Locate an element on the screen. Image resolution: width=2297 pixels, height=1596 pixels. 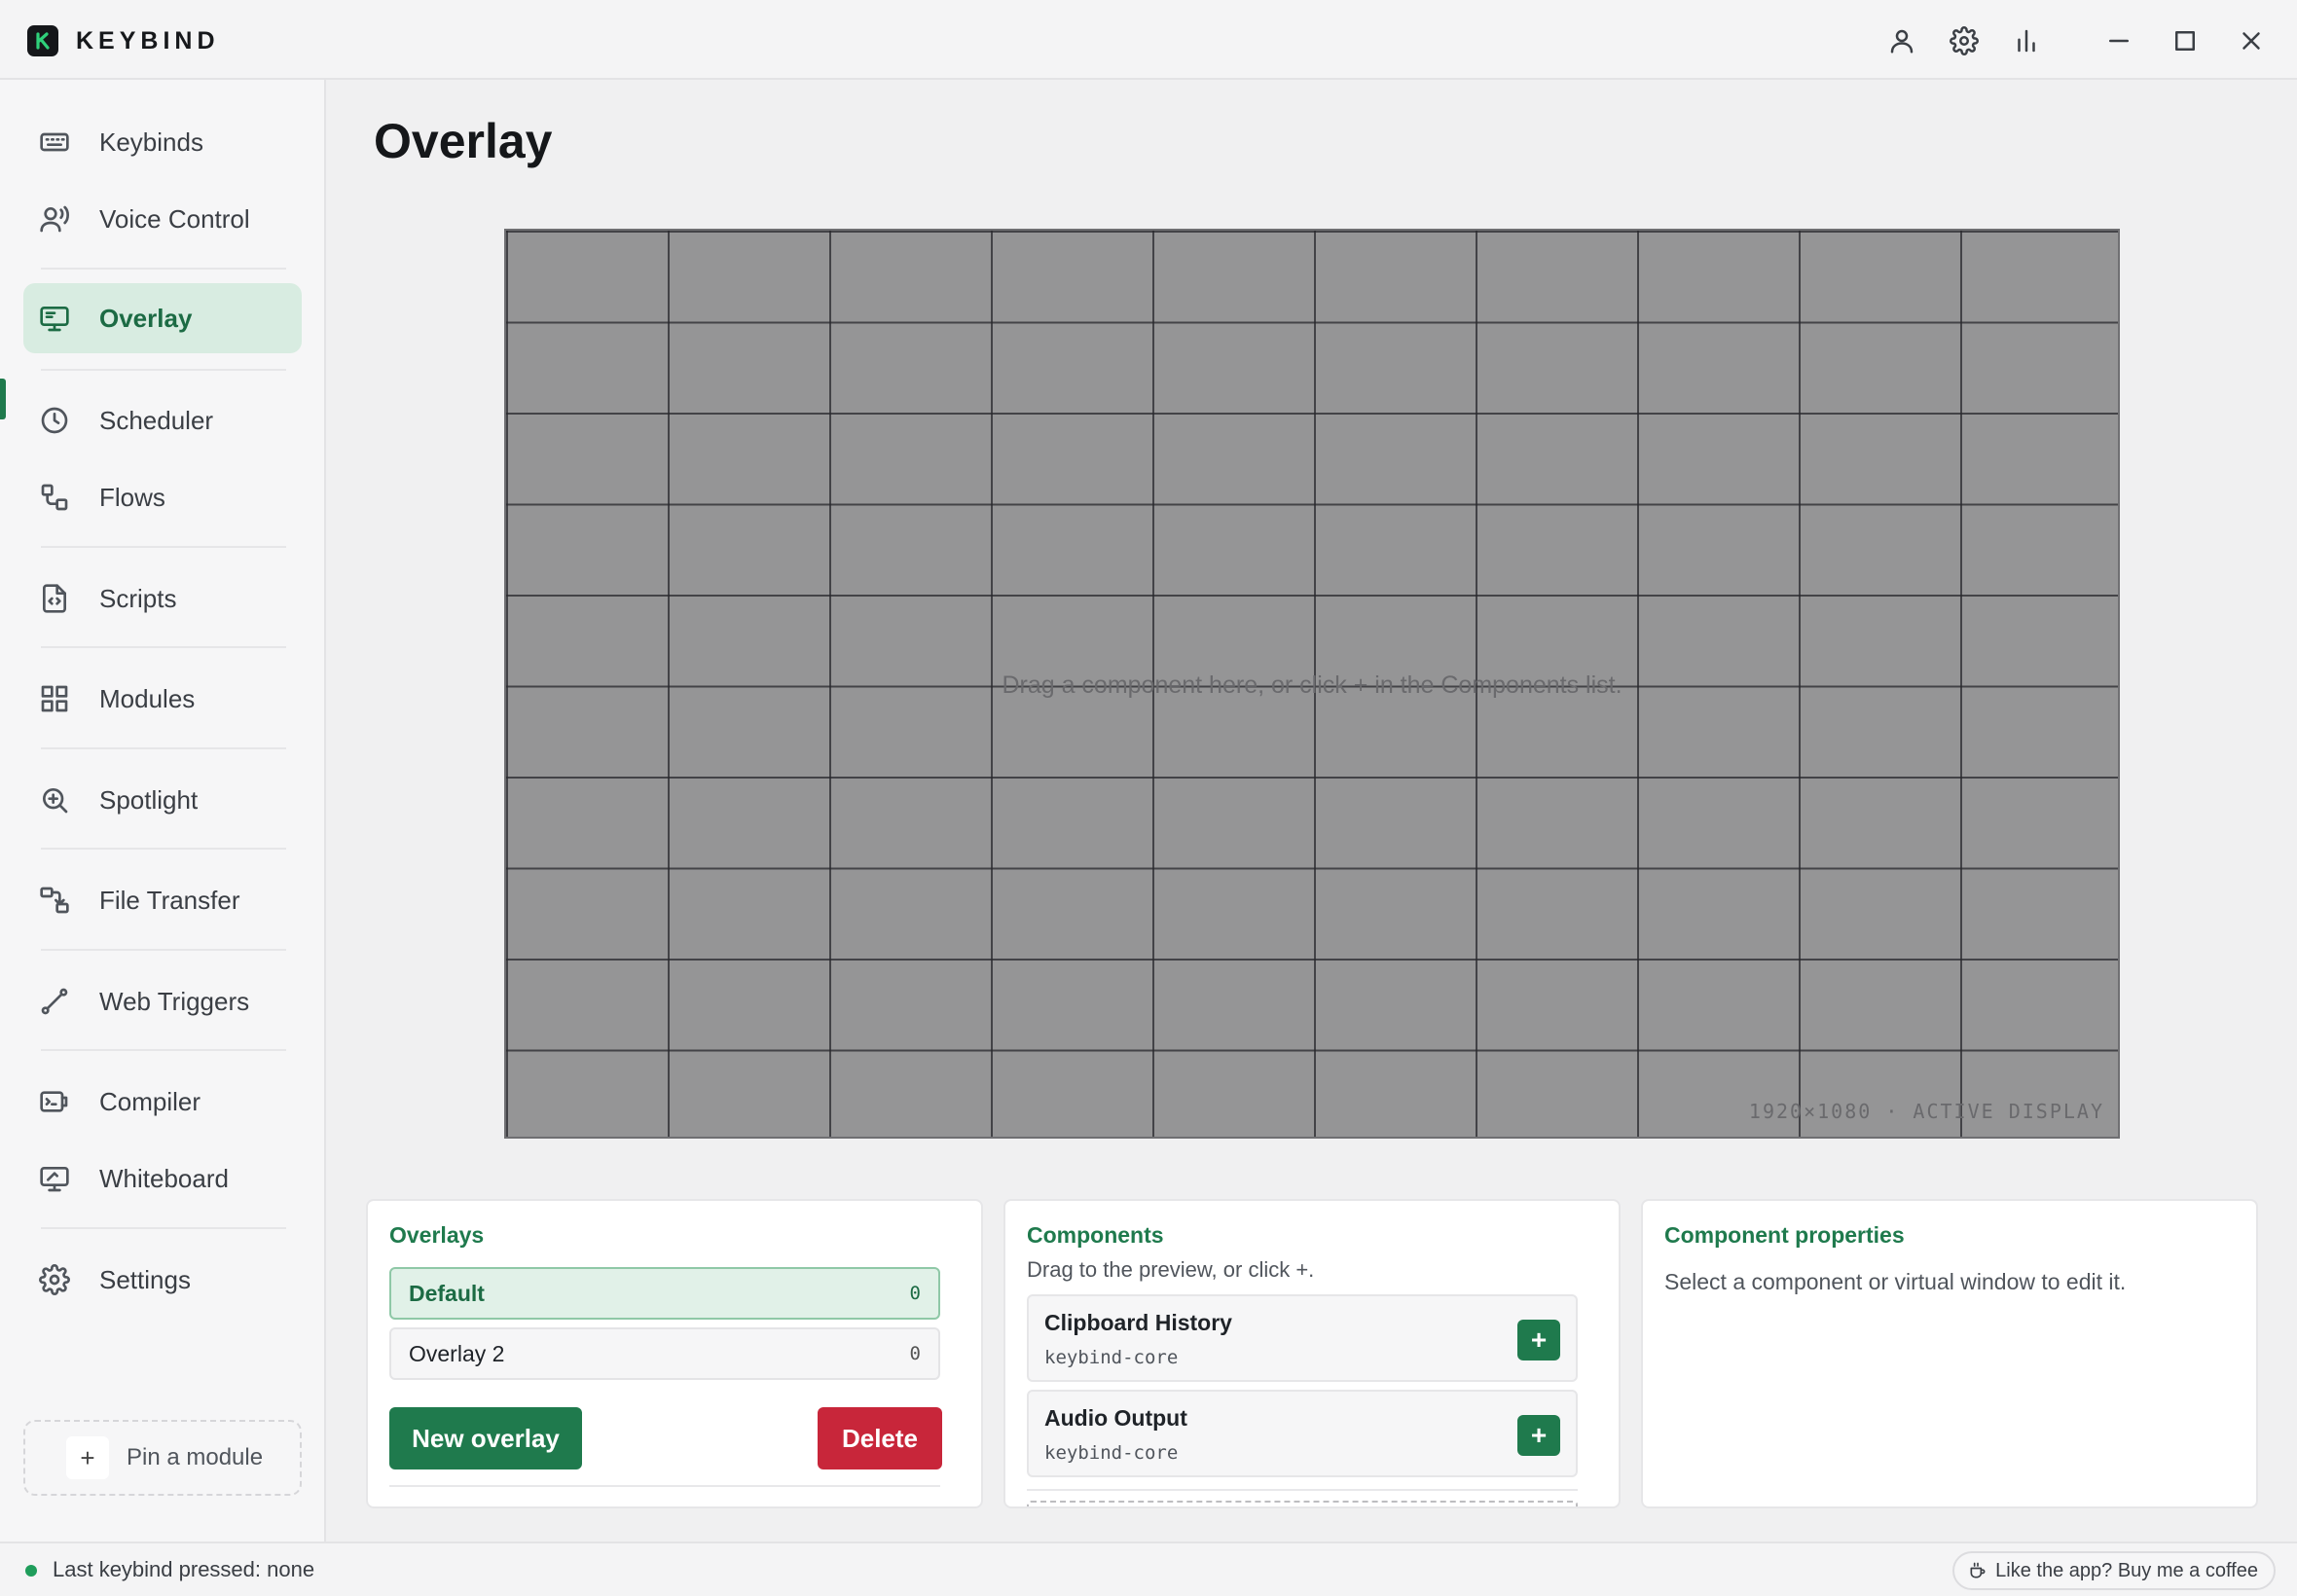
sidebar-item-compiler: Compiler is located at coordinates (162, 1102).